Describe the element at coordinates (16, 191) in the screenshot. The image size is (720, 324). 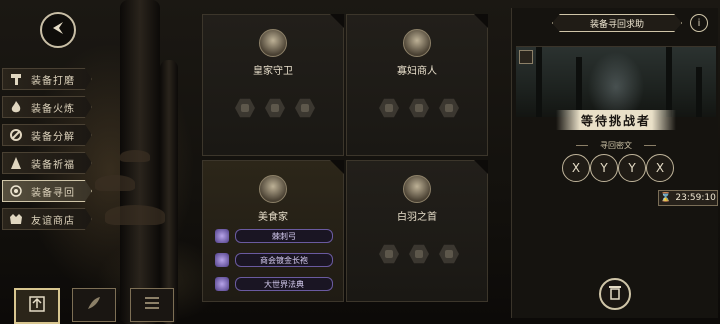
I see `retrieve-icon` at that location.